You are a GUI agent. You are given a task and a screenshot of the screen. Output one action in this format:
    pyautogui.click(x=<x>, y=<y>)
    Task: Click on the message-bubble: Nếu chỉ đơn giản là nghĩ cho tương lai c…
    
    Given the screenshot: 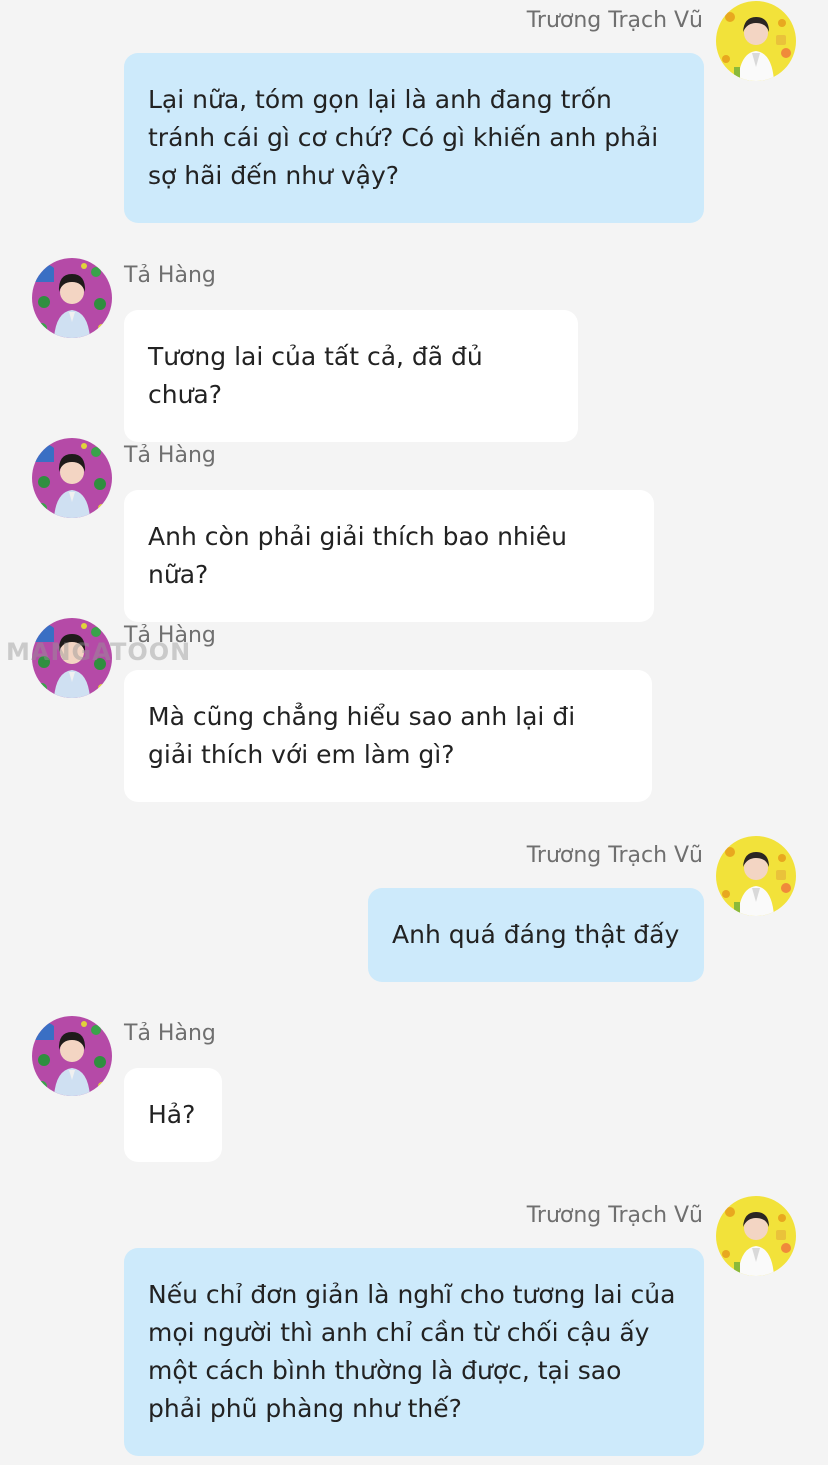 What is the action you would take?
    pyautogui.click(x=414, y=1352)
    